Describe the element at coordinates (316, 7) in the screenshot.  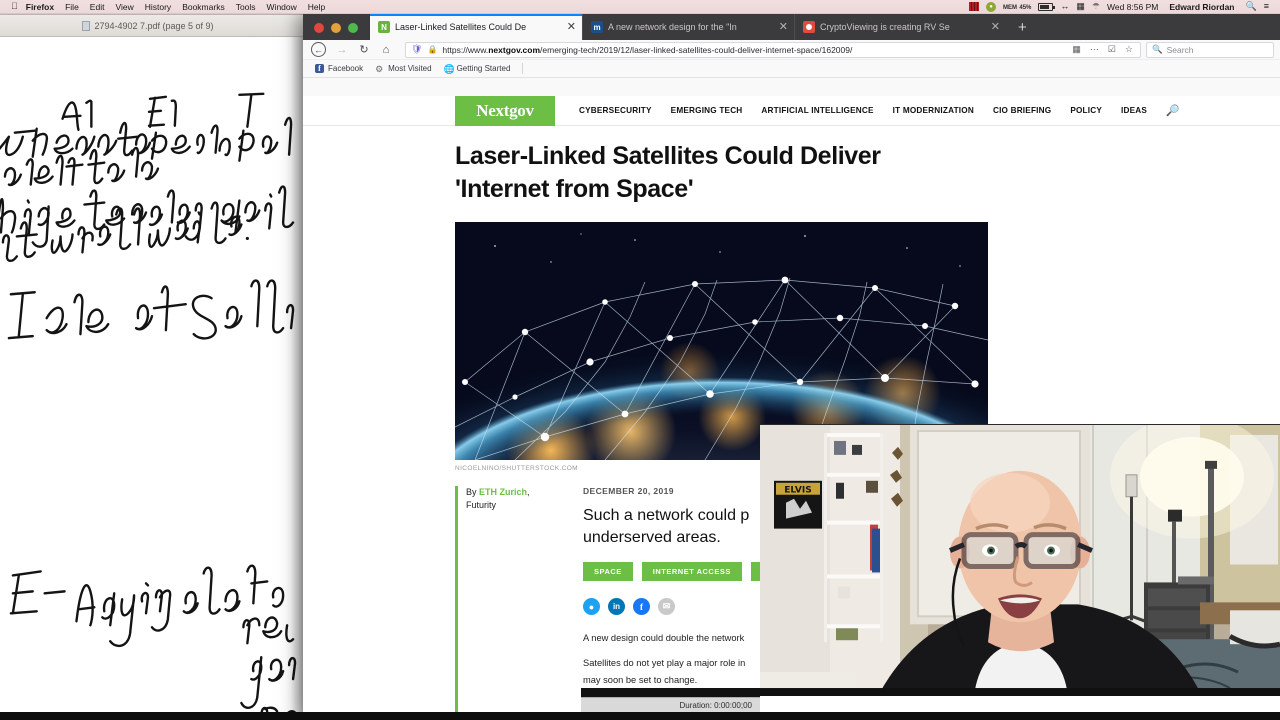
I see `menu-help: Help` at that location.